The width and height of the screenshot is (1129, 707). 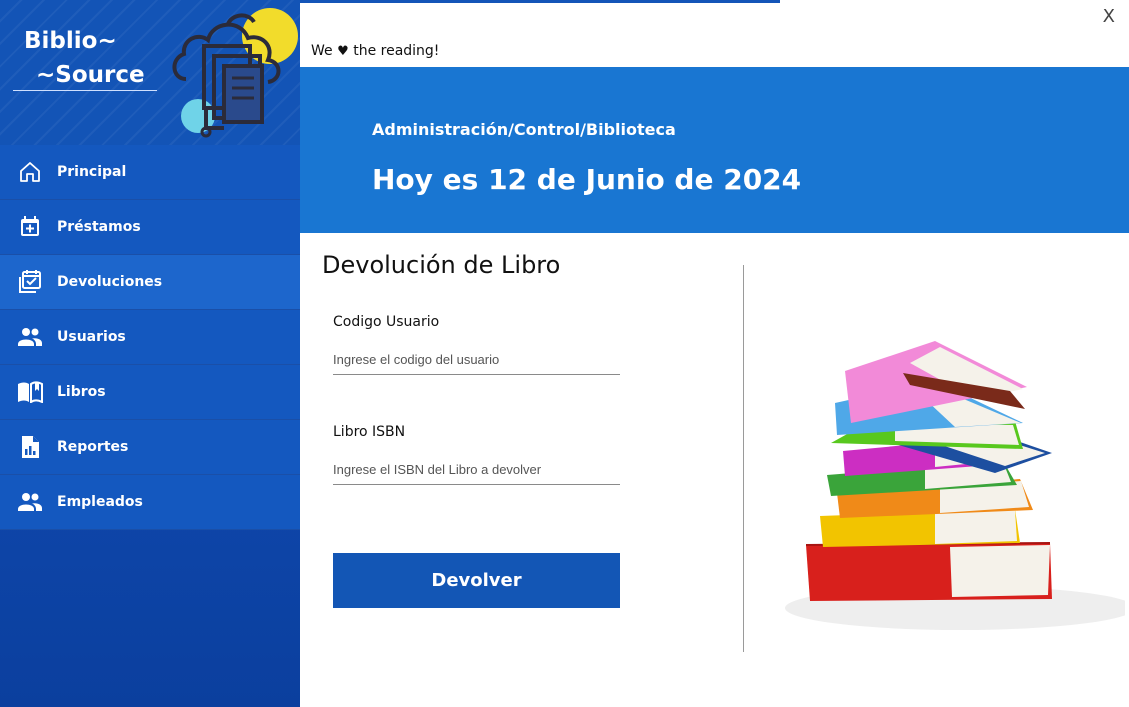 What do you see at coordinates (476, 580) in the screenshot?
I see `return-button: Devolver` at bounding box center [476, 580].